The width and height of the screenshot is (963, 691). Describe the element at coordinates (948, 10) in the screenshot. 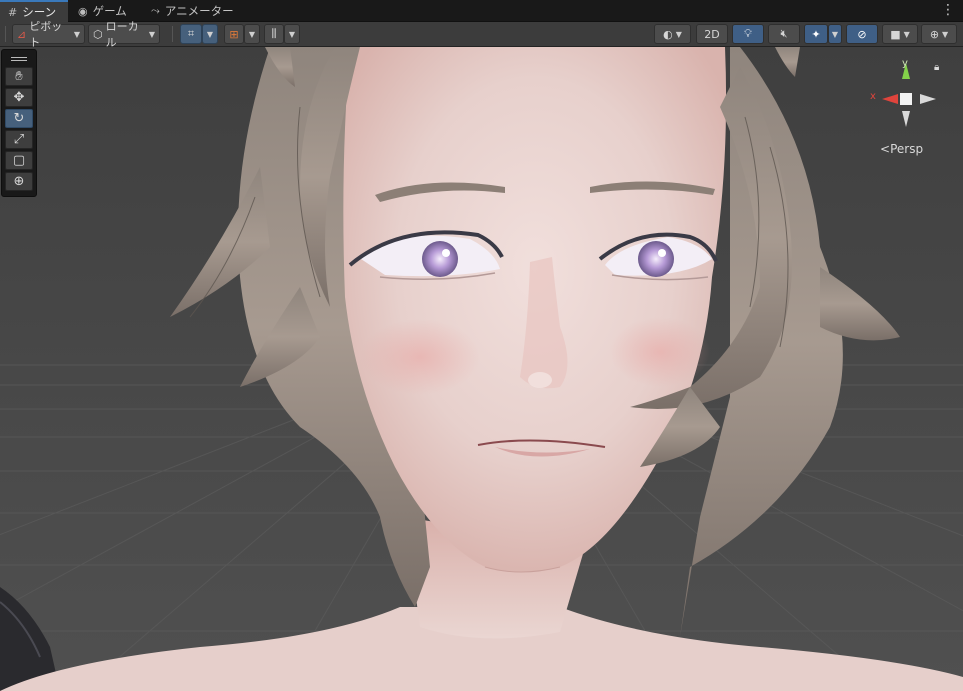

I see `more-options-icon: ⋮` at that location.